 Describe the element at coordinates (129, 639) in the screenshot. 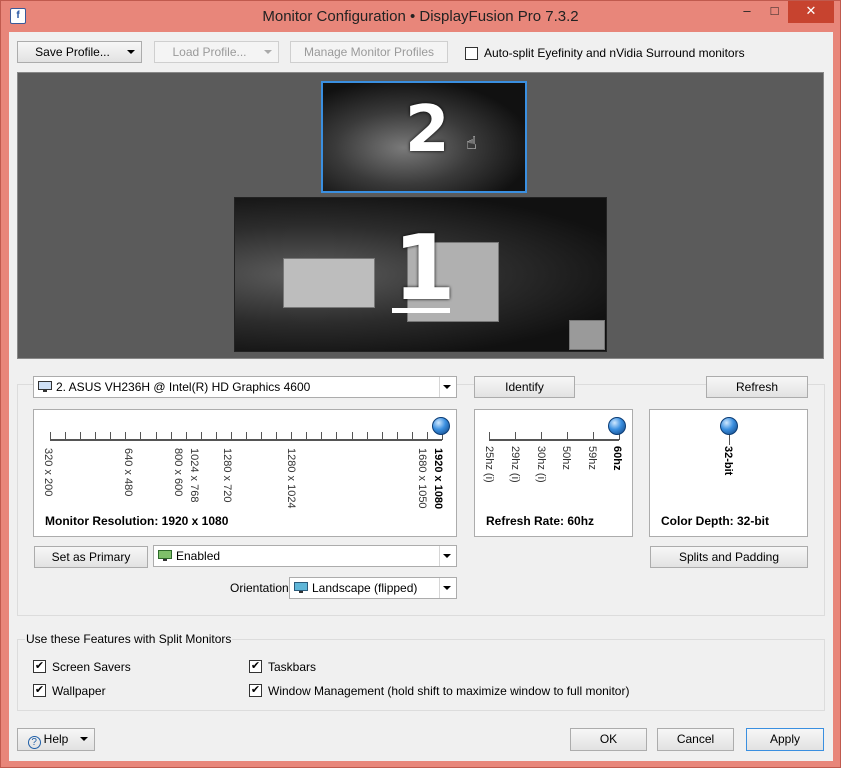

I see `split-features-title: Use these Features with Split Monitors` at that location.